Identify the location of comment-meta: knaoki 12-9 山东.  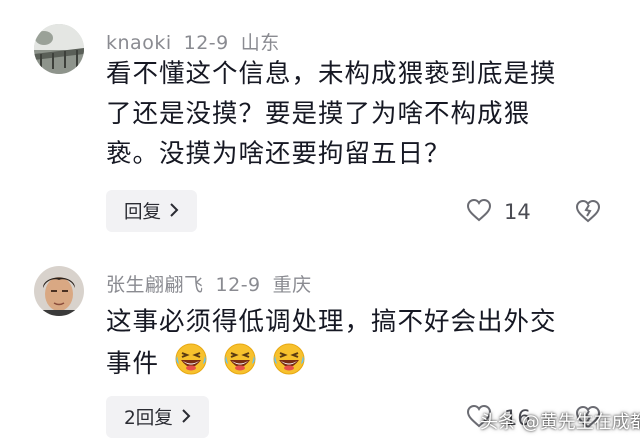
(199, 41).